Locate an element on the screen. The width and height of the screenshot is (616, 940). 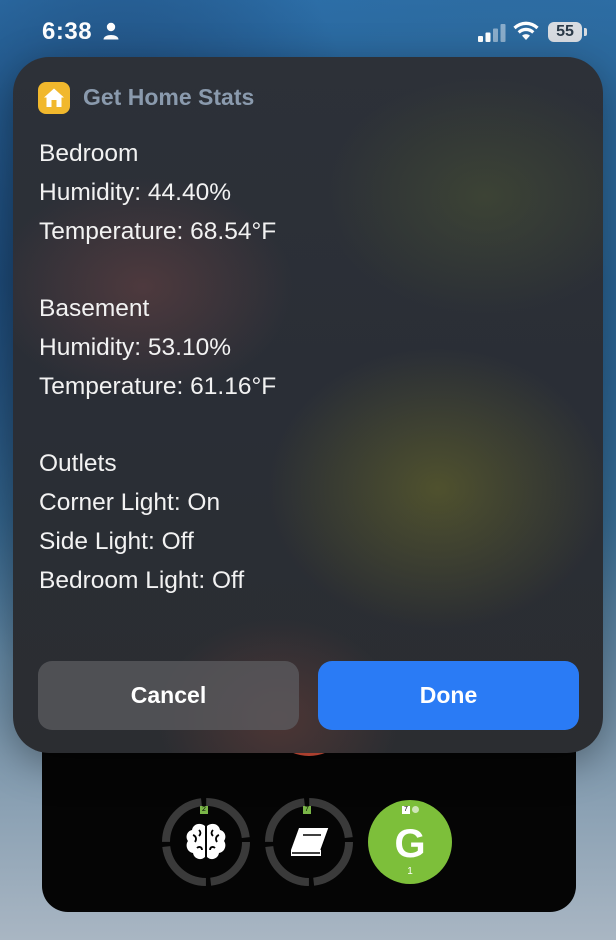
result-line-section-outlets: Outlets is located at coordinates (78, 464).